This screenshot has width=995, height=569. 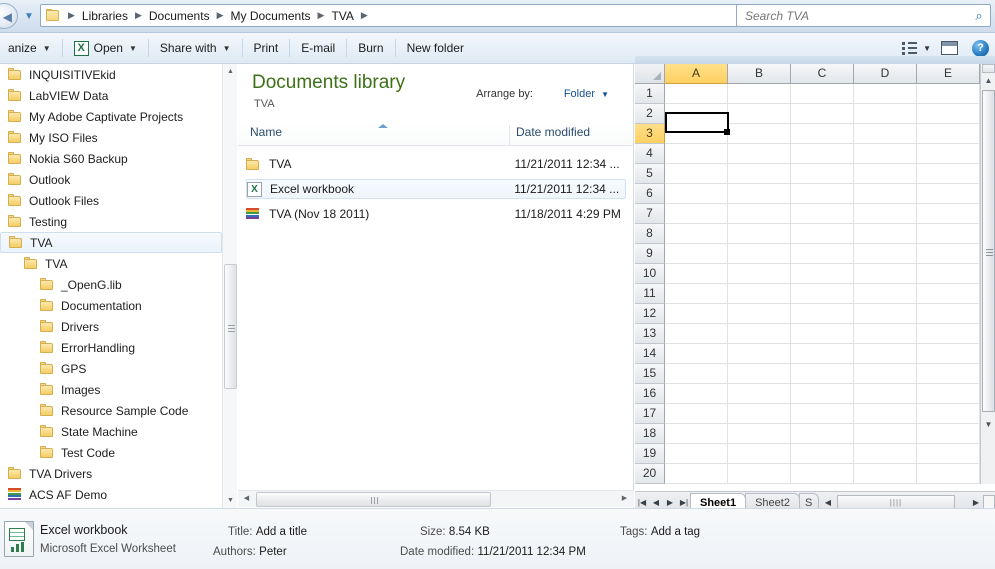 What do you see at coordinates (759, 274) in the screenshot?
I see `excel-cell-B10` at bounding box center [759, 274].